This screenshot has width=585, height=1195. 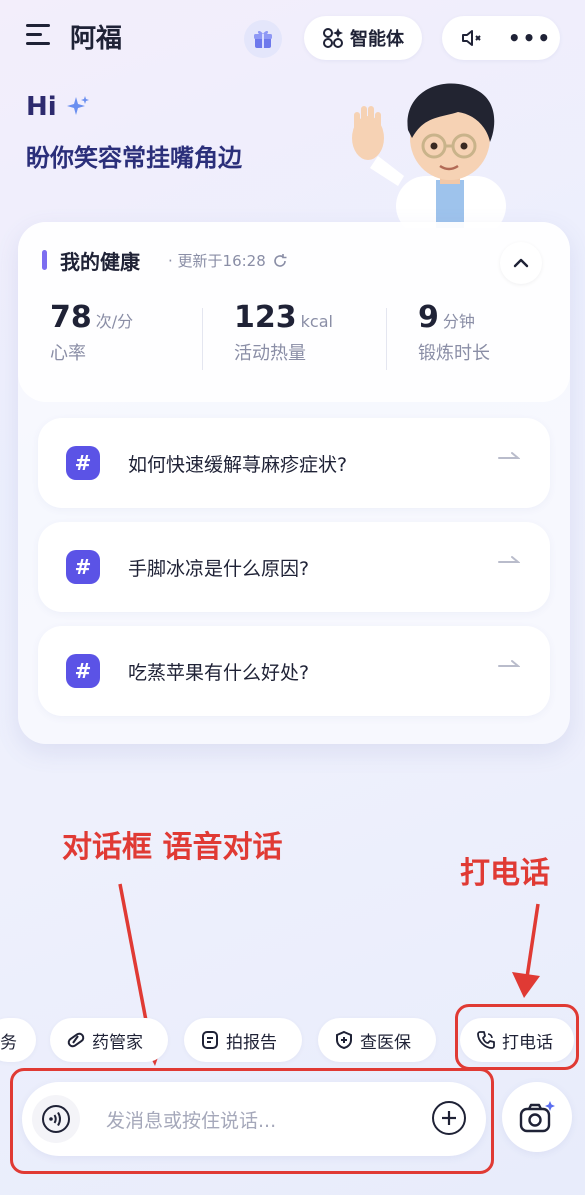 What do you see at coordinates (44, 260) in the screenshot?
I see `title-accent-bar` at bounding box center [44, 260].